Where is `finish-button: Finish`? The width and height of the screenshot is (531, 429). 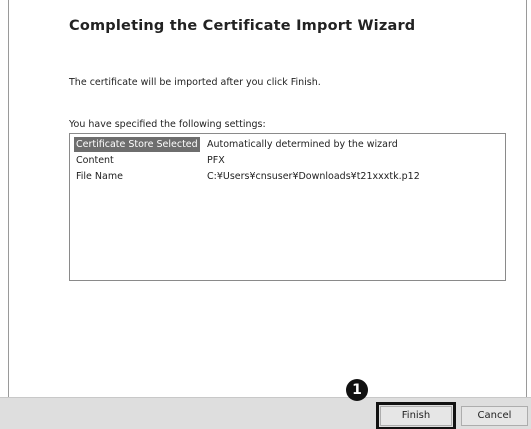
finish-button: Finish is located at coordinates (416, 416).